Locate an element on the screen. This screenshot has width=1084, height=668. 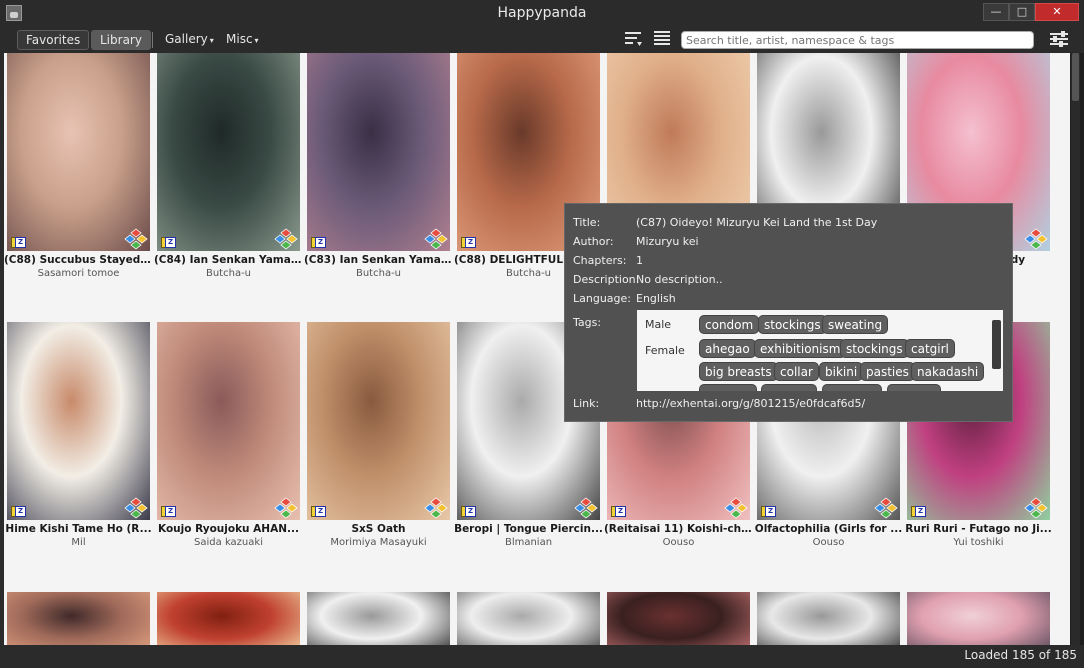
tag-list-scrollbar is located at coordinates (996, 344).